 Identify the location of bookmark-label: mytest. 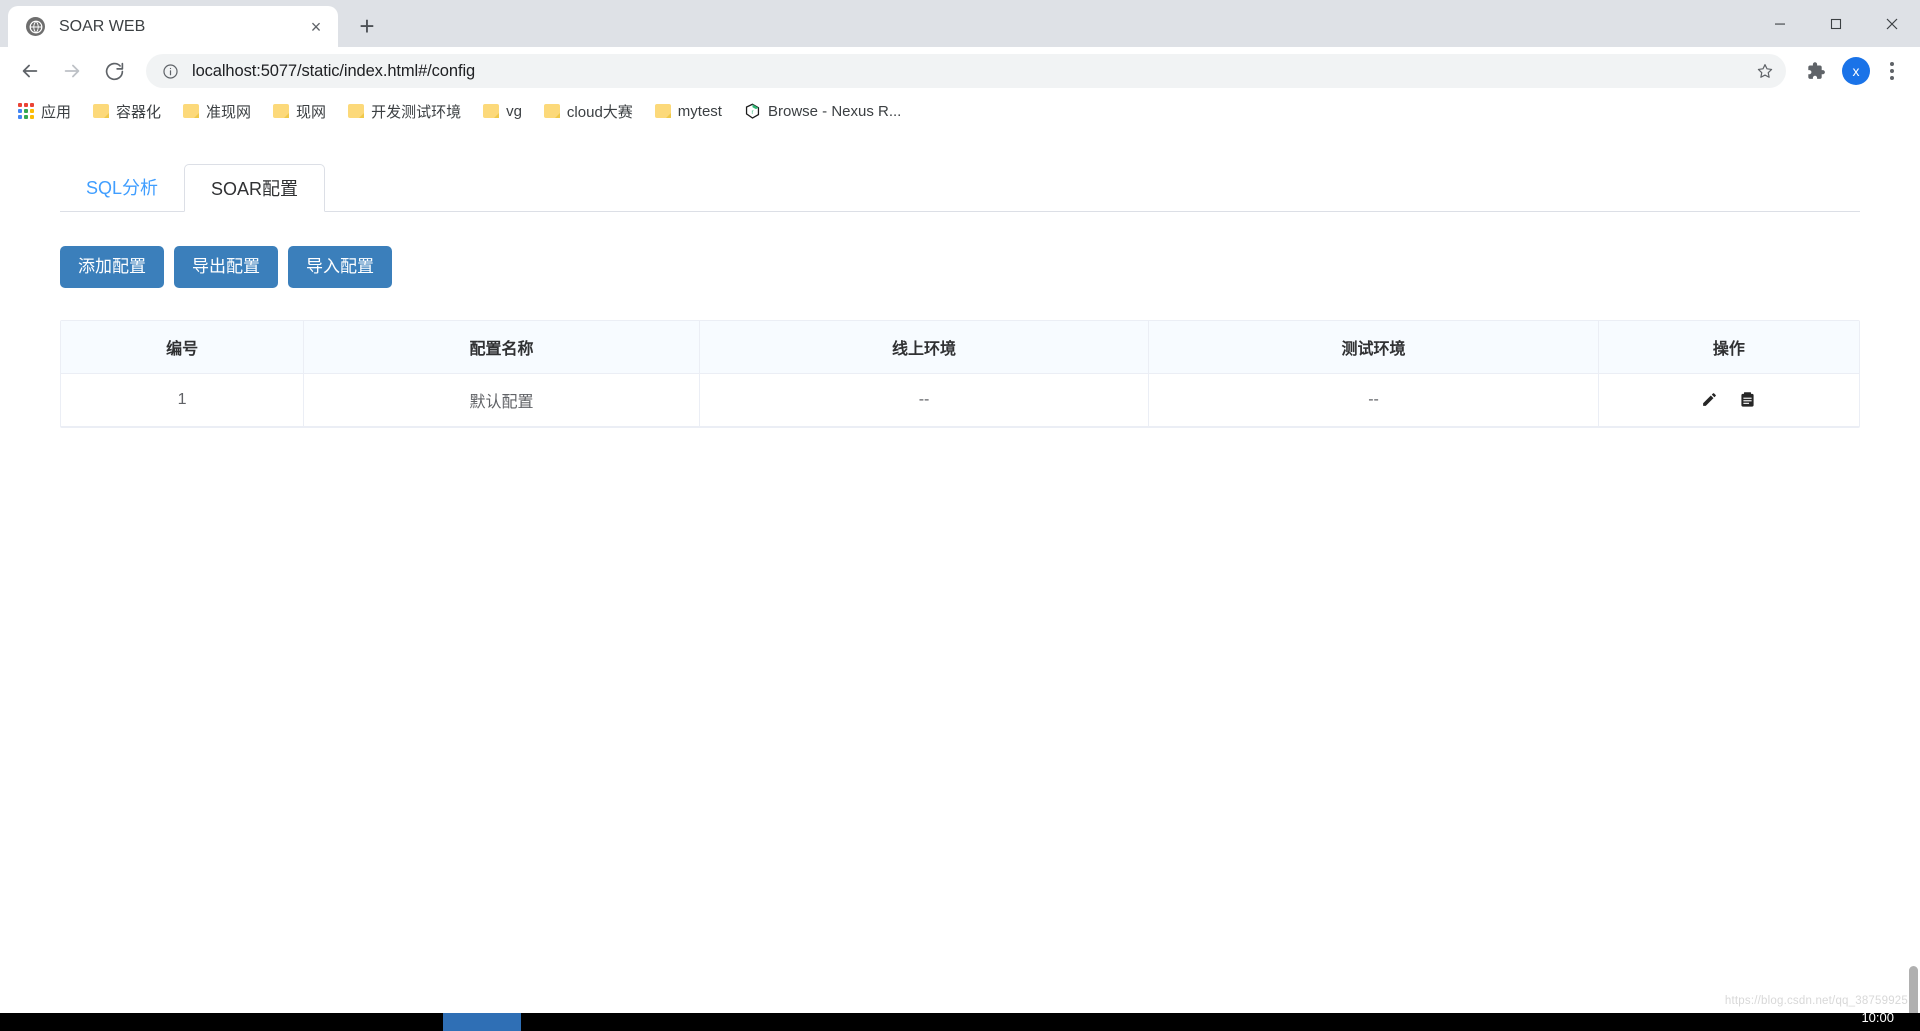
(699, 111).